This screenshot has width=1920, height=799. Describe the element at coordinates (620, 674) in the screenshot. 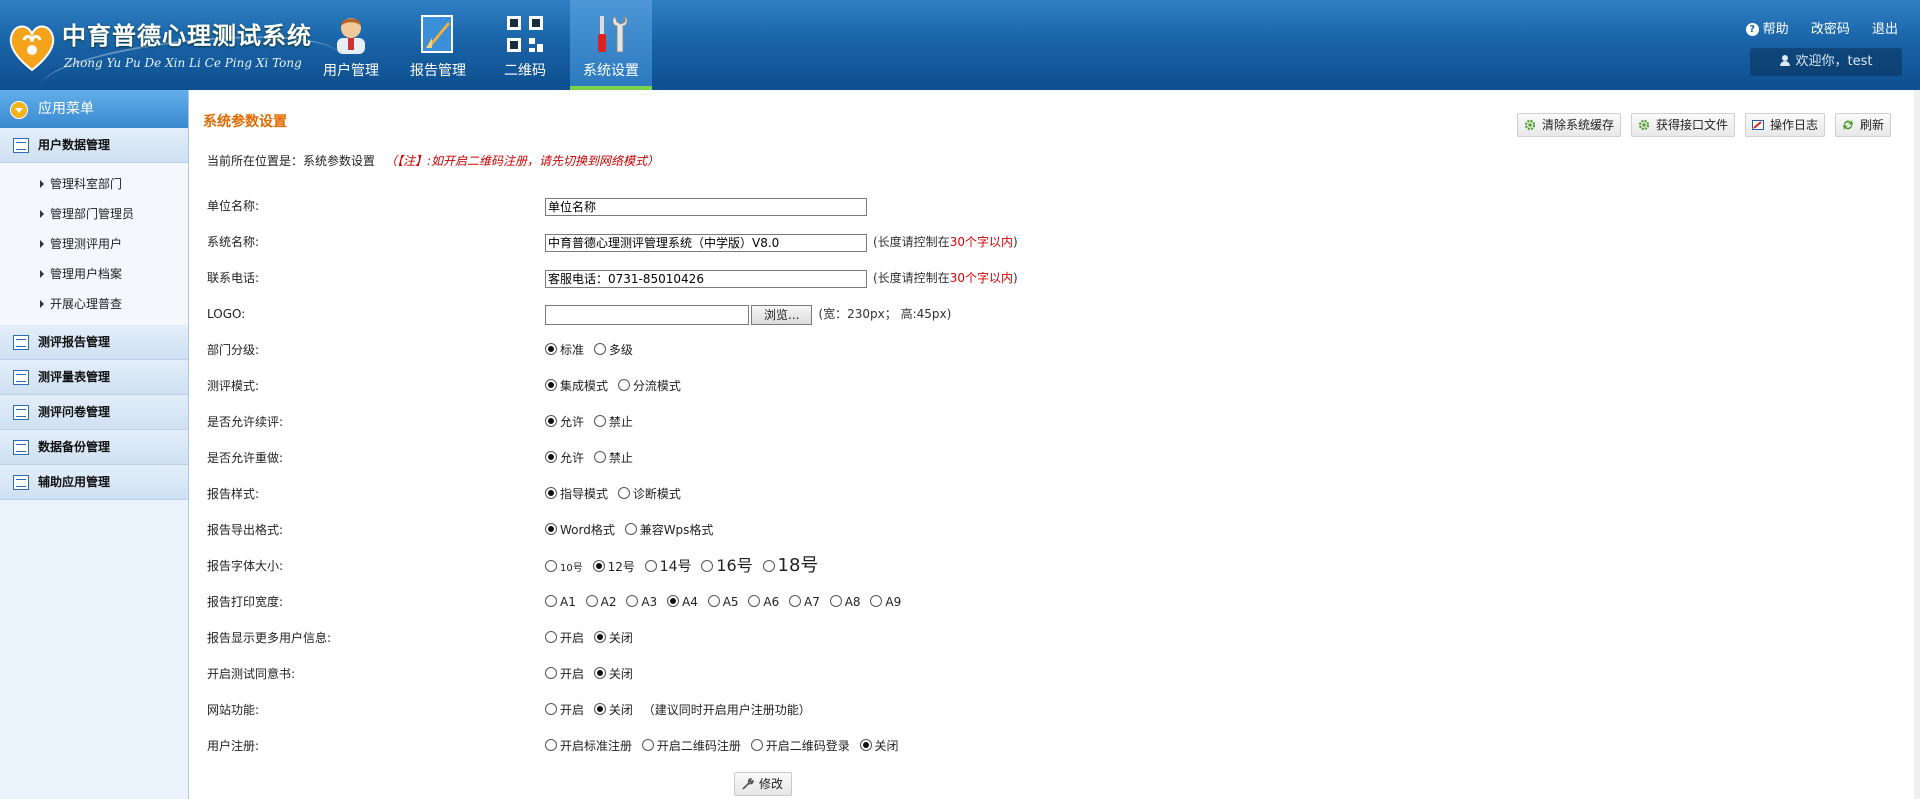

I see `option-label: 关闭` at that location.